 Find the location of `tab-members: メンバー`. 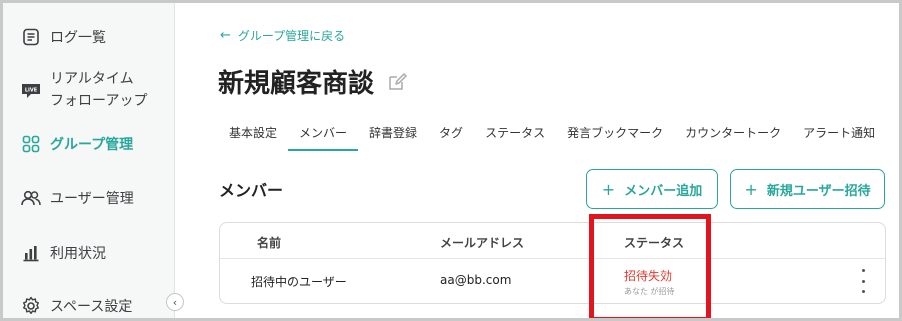

tab-members: メンバー is located at coordinates (323, 135).